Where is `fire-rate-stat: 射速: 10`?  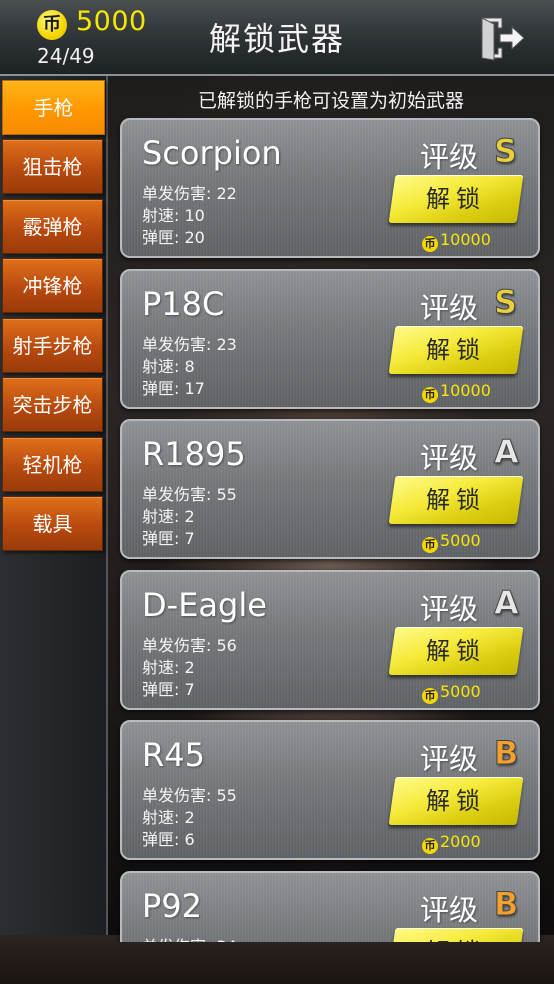 fire-rate-stat: 射速: 10 is located at coordinates (173, 215).